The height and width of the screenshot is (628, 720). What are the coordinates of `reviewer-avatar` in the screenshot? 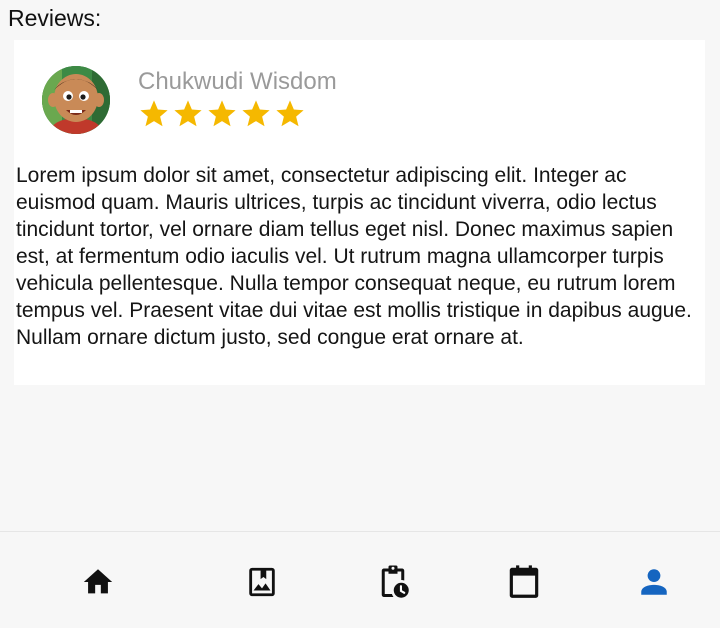 It's located at (76, 100).